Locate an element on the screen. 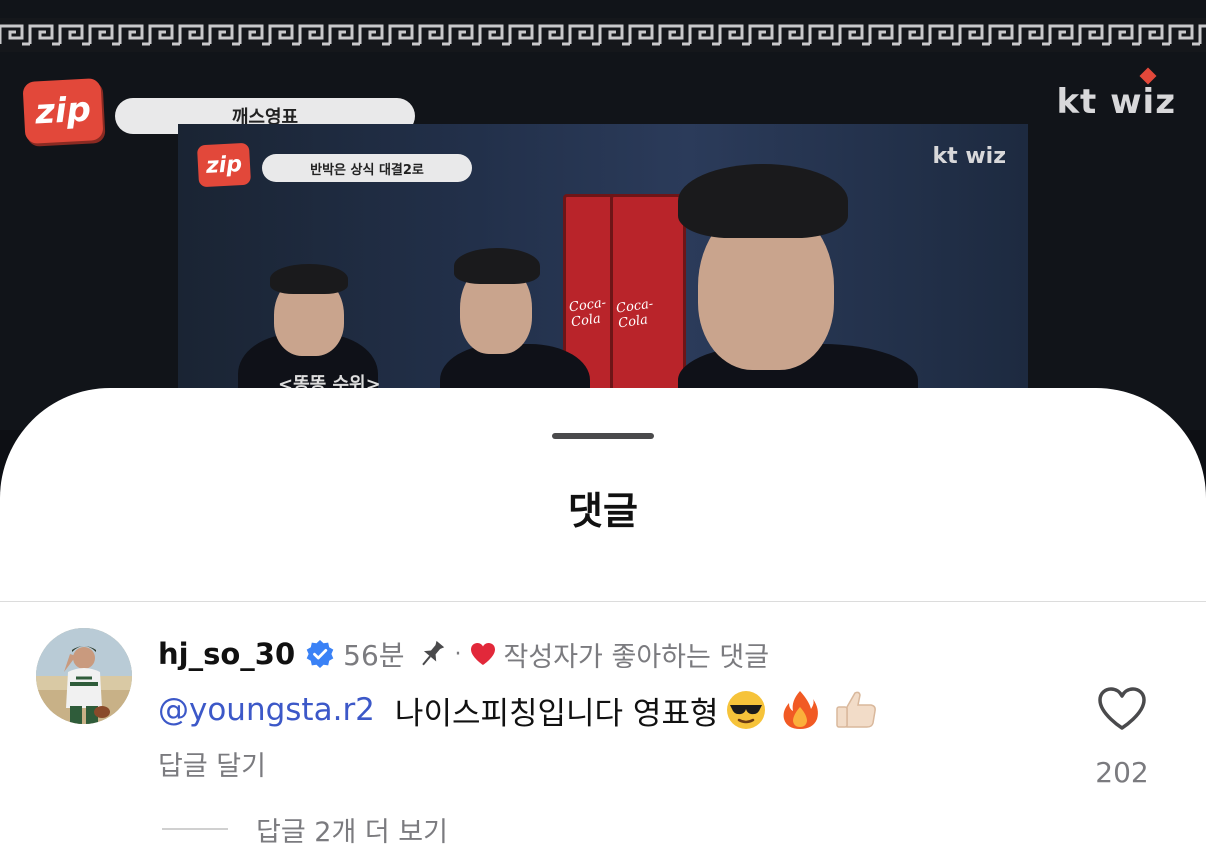 This screenshot has width=1206, height=854. decorative-border is located at coordinates (603, 35).